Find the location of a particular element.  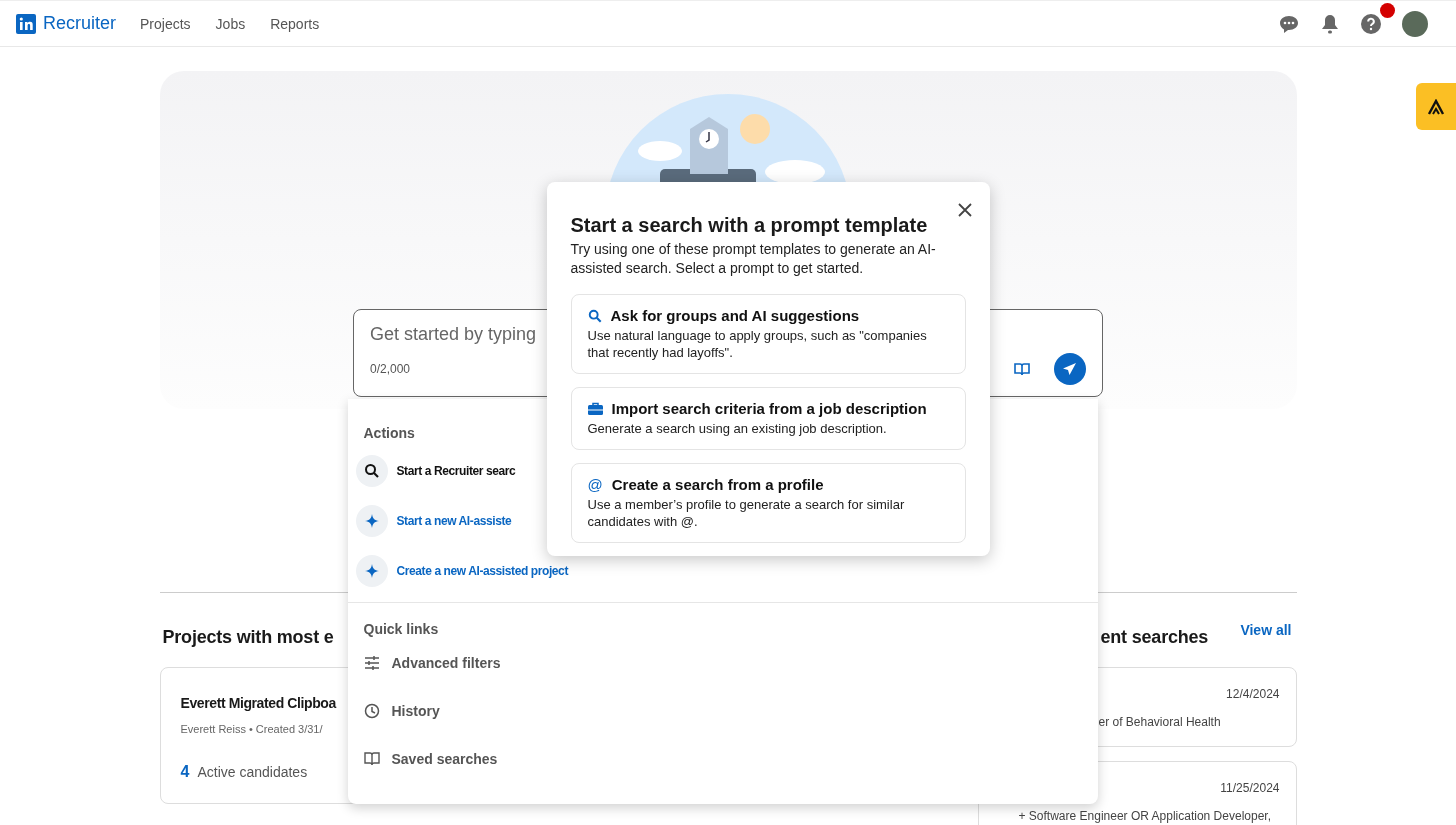

template-title: Import search criteria from a job description is located at coordinates (769, 408).